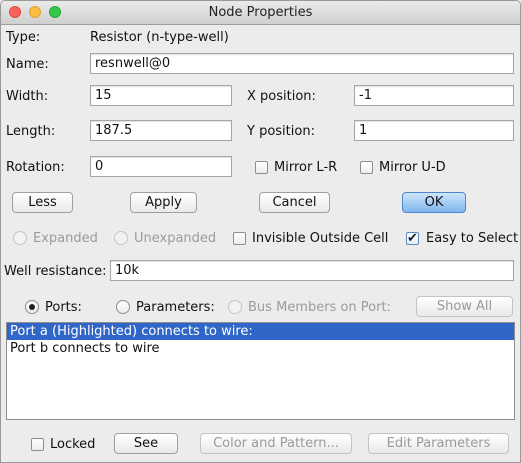  Describe the element at coordinates (412, 167) in the screenshot. I see `mirror-ud-label: Mirror U-D` at that location.